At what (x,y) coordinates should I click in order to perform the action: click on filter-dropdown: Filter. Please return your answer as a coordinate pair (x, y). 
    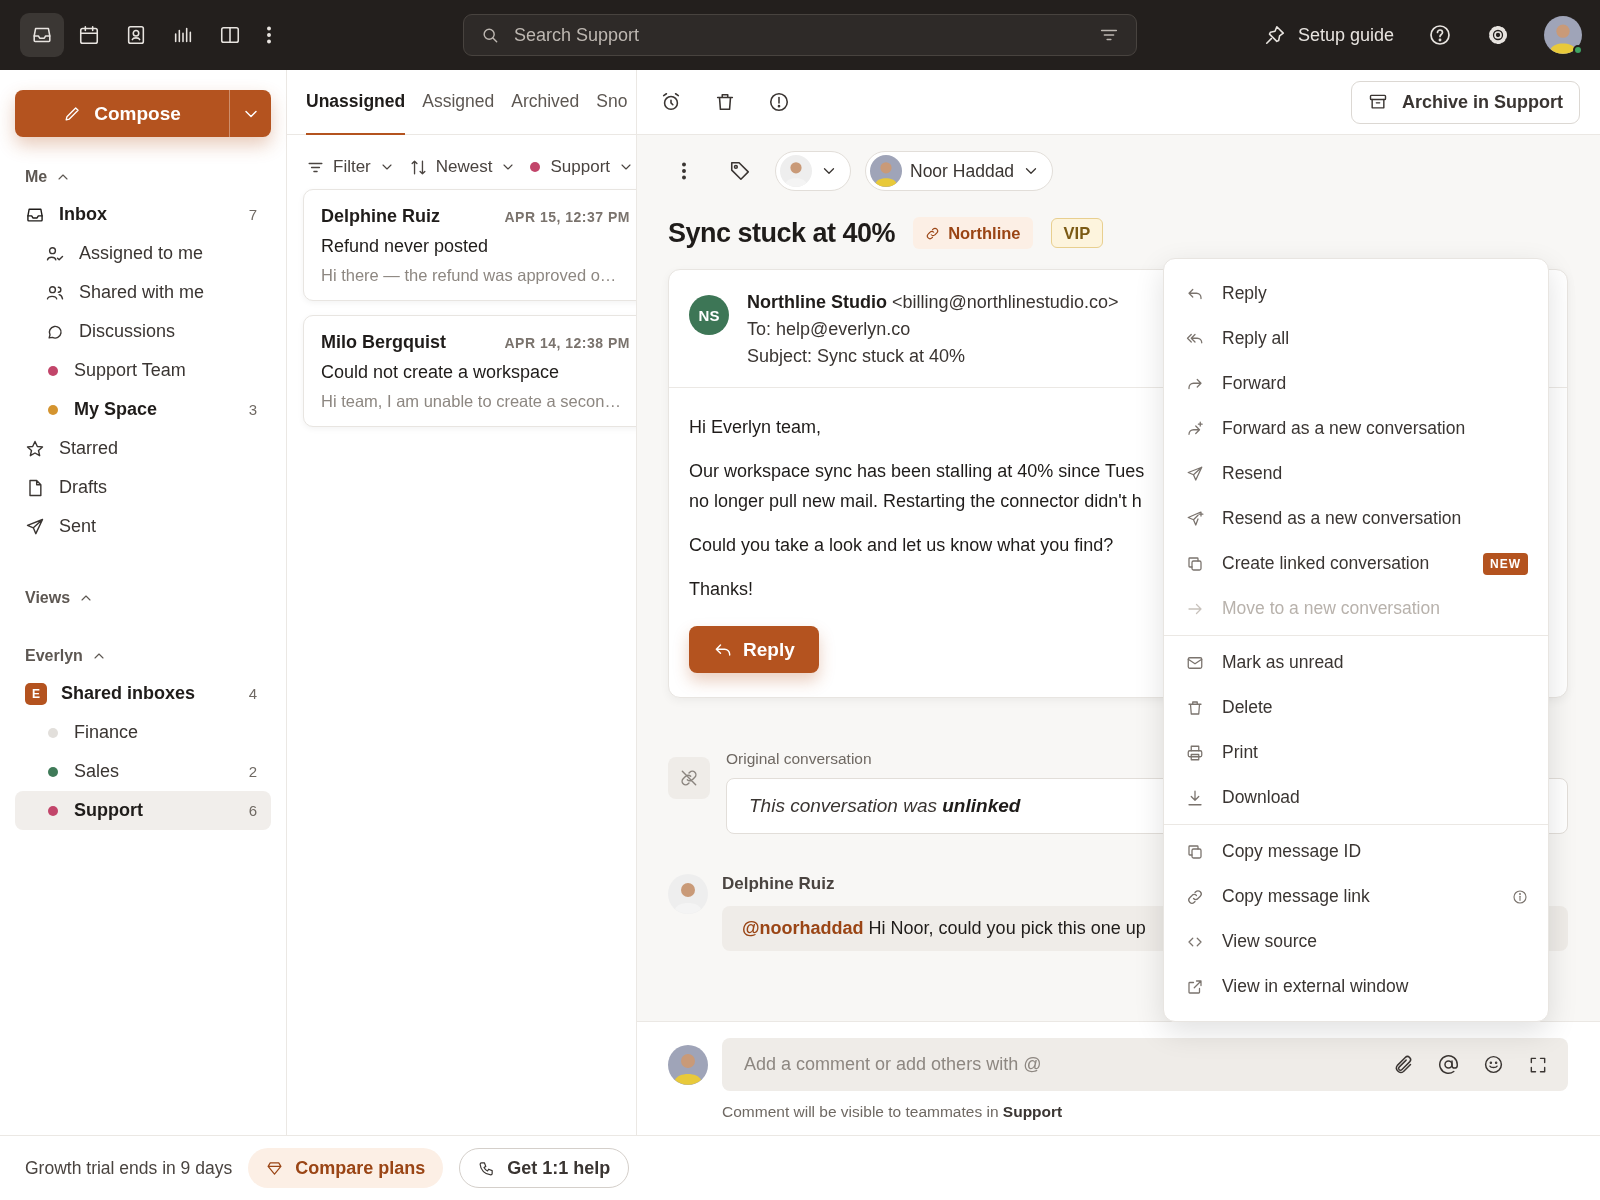
    Looking at the image, I should click on (350, 167).